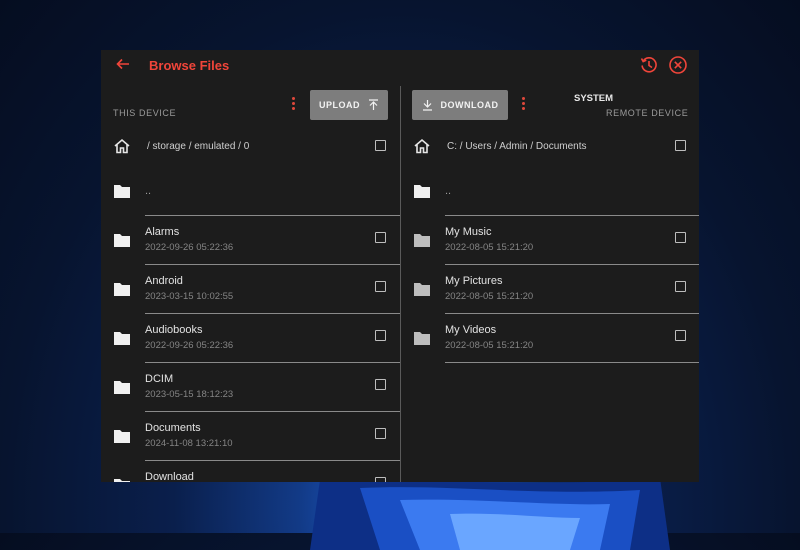  Describe the element at coordinates (594, 98) in the screenshot. I see `remote-device-name: SYSTEM` at that location.